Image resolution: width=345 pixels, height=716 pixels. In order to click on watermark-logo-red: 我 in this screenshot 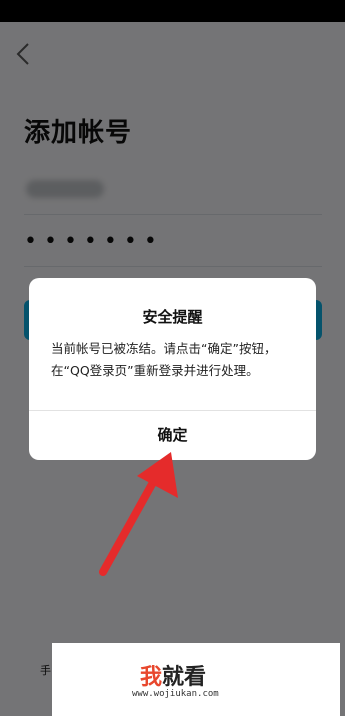, I will do `click(151, 677)`.